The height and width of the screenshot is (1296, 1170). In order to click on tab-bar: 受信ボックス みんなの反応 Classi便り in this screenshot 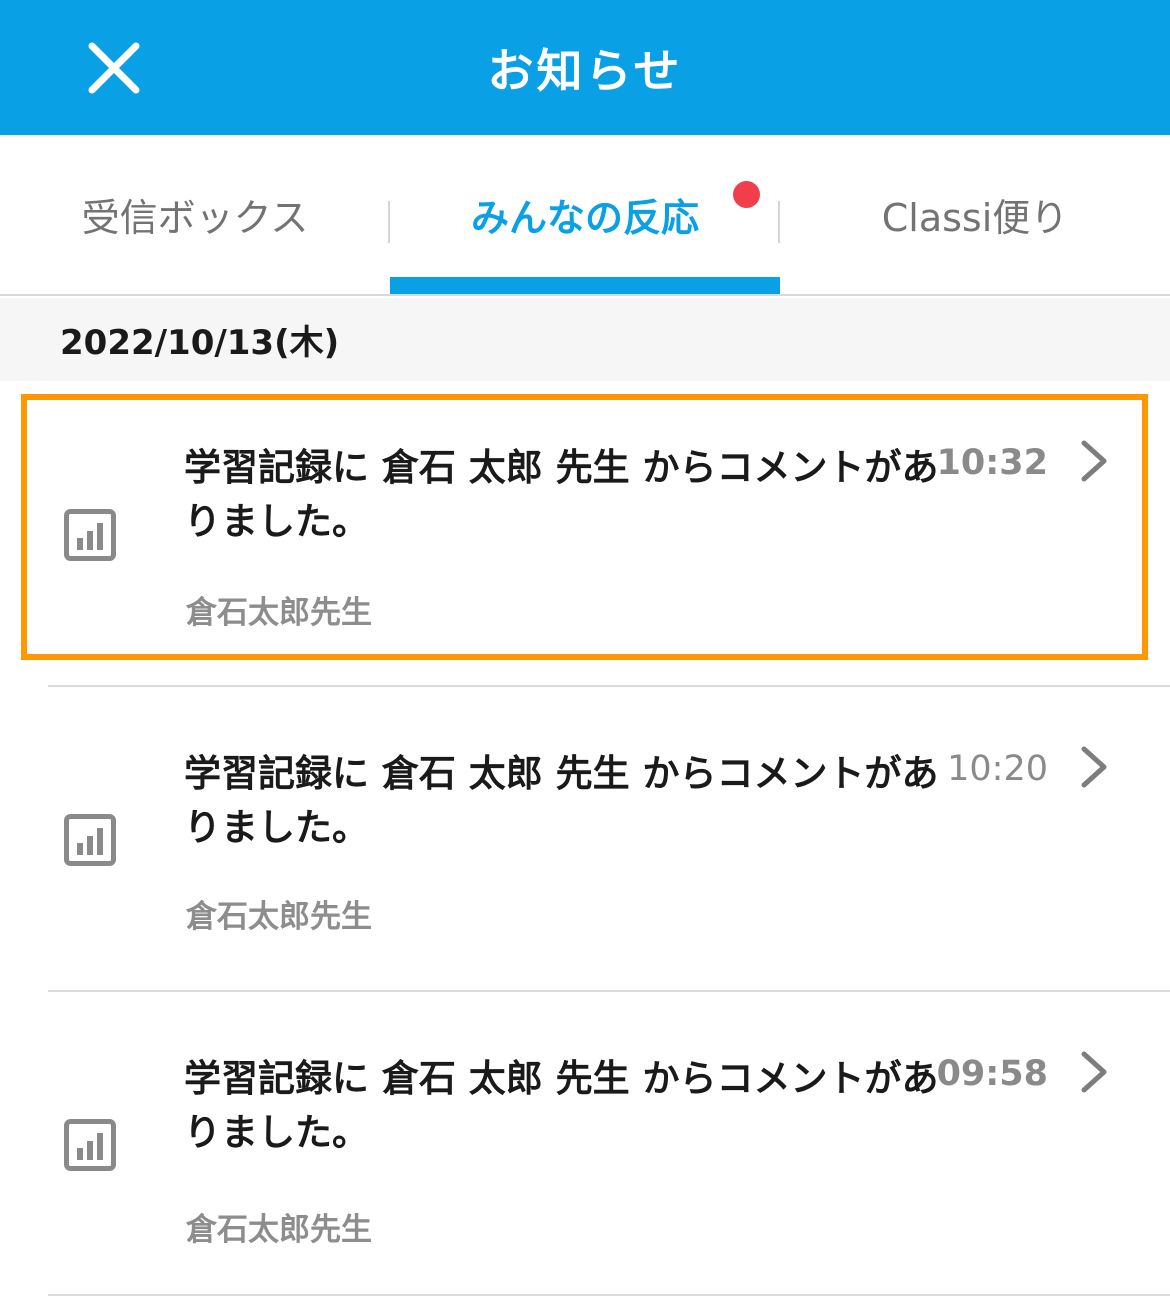, I will do `click(585, 215)`.